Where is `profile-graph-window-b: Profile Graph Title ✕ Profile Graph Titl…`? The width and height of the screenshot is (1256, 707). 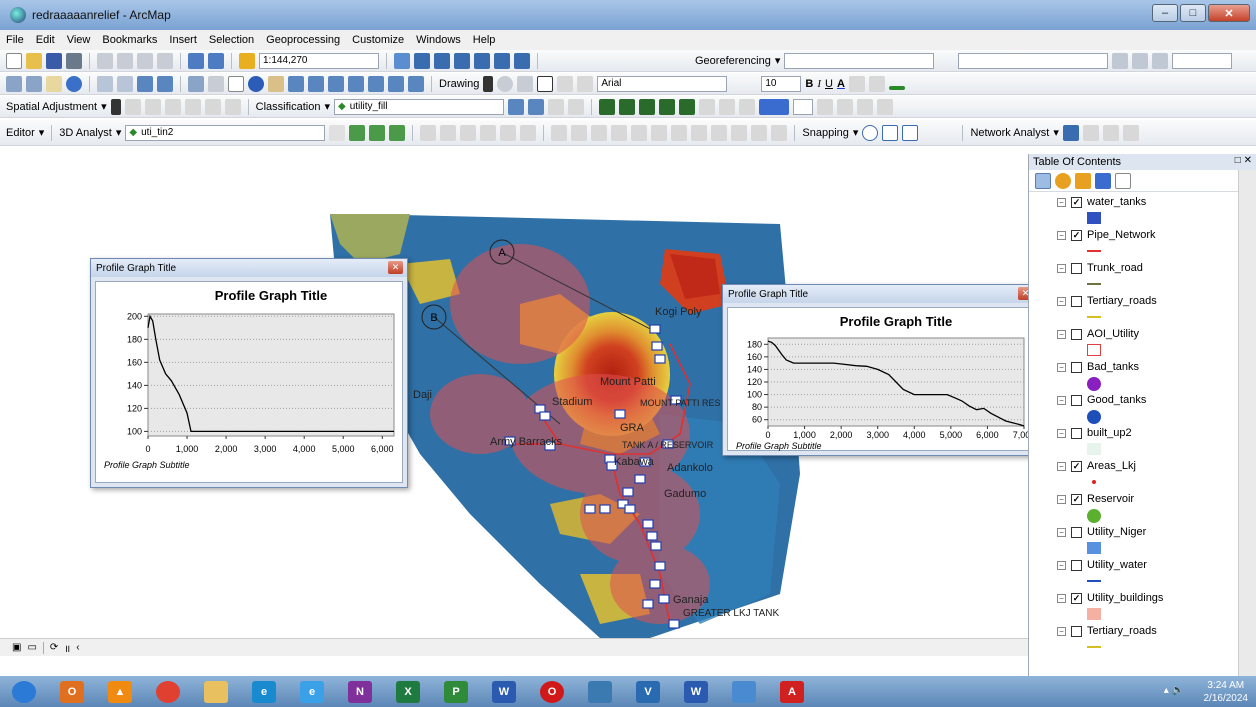 profile-graph-window-b: Profile Graph Title ✕ Profile Graph Titl… is located at coordinates (249, 373).